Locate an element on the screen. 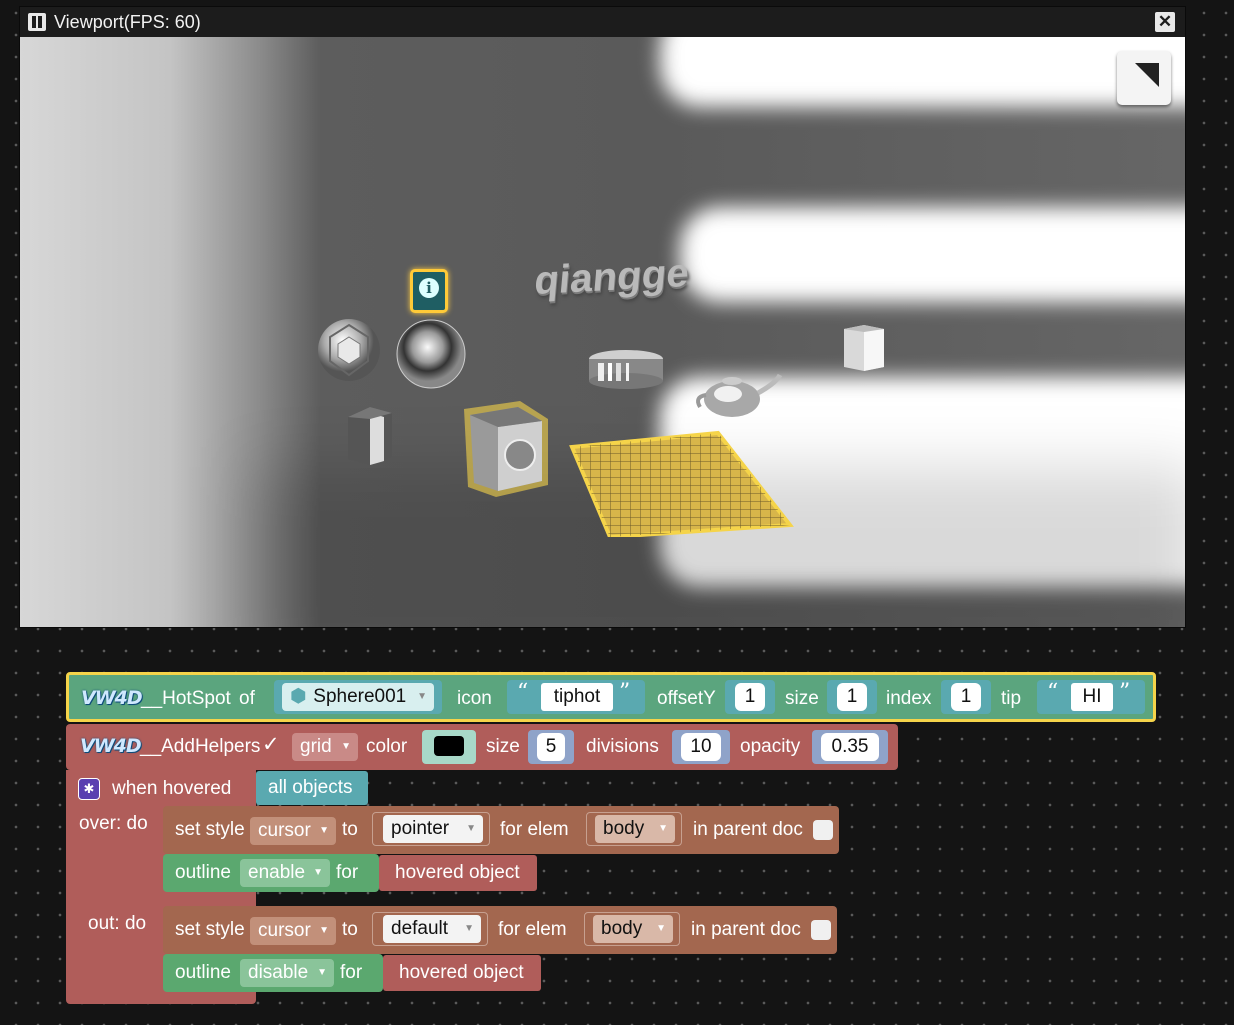 The width and height of the screenshot is (1234, 1025). cylinder-disc-object is located at coordinates (626, 370).